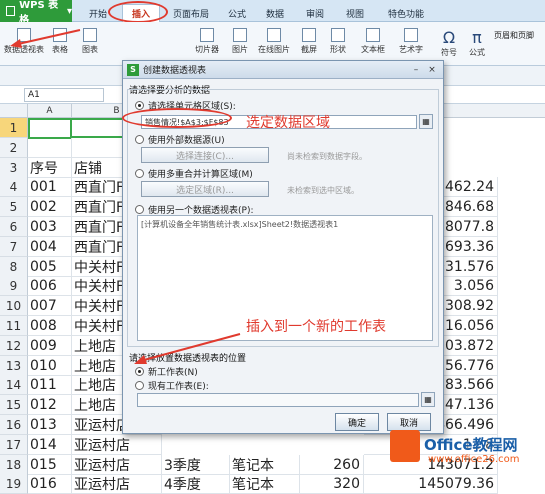  What do you see at coordinates (14, 445) in the screenshot?
I see `row-header: 17` at bounding box center [14, 445].